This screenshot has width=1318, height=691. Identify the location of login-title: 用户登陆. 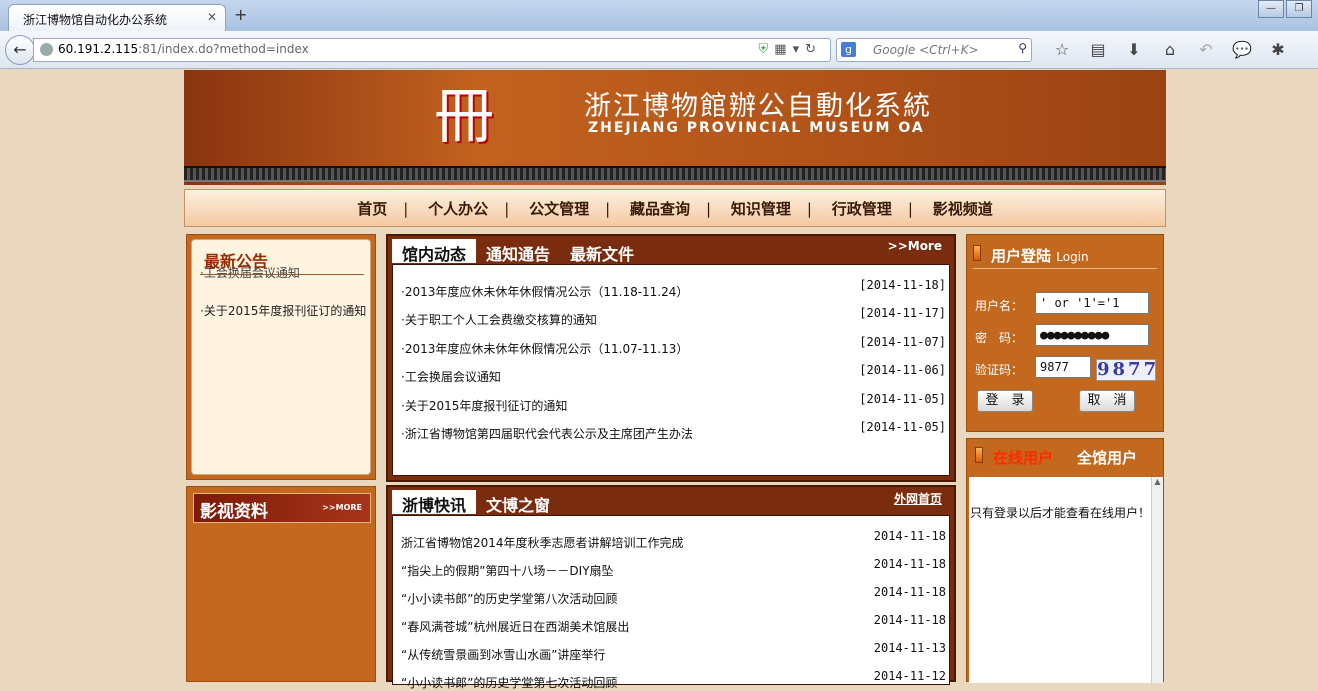
(1021, 256).